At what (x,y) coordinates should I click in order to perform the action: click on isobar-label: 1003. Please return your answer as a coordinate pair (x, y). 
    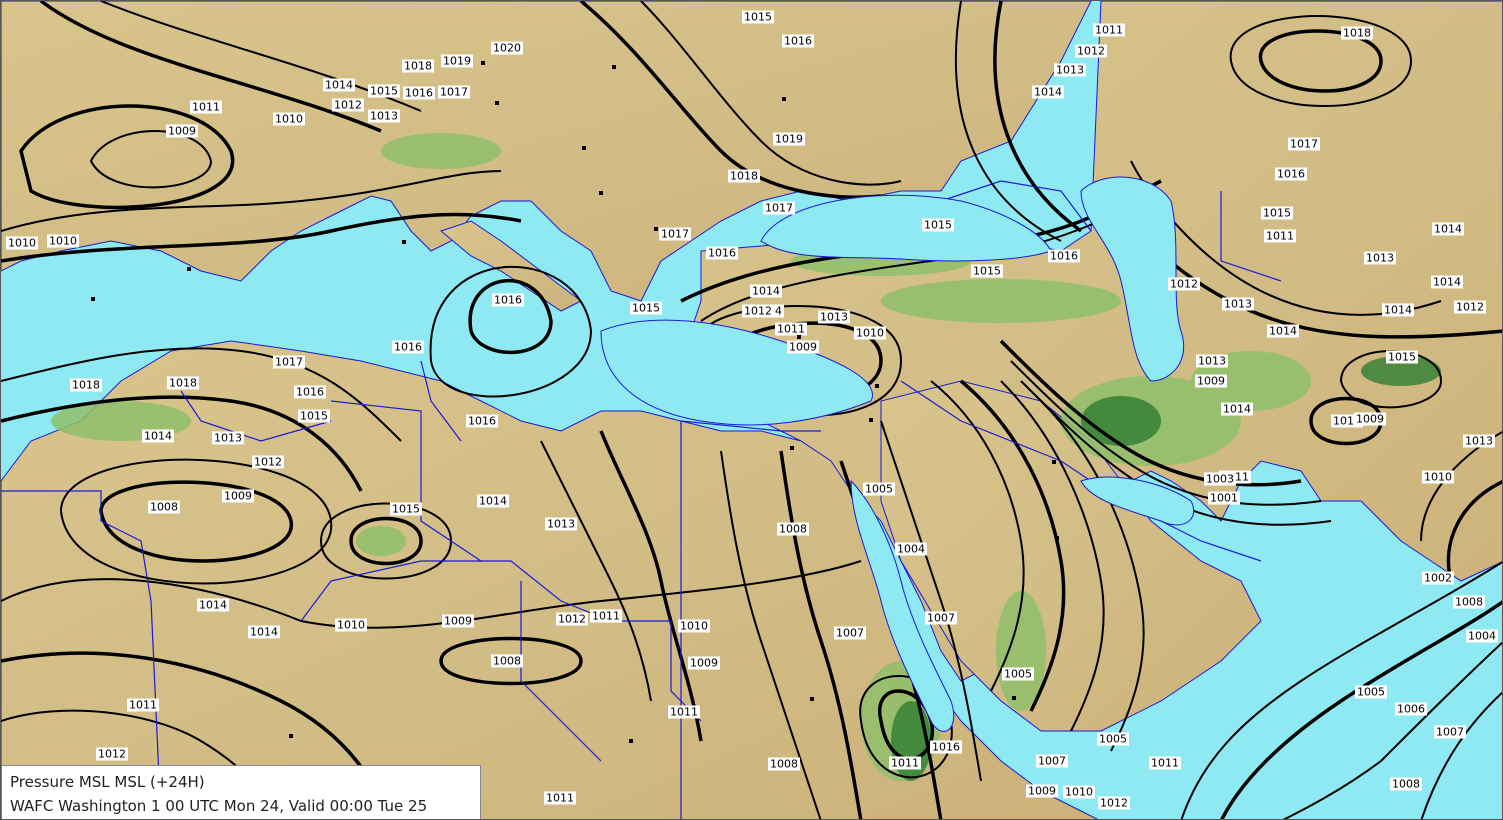
    Looking at the image, I should click on (1220, 479).